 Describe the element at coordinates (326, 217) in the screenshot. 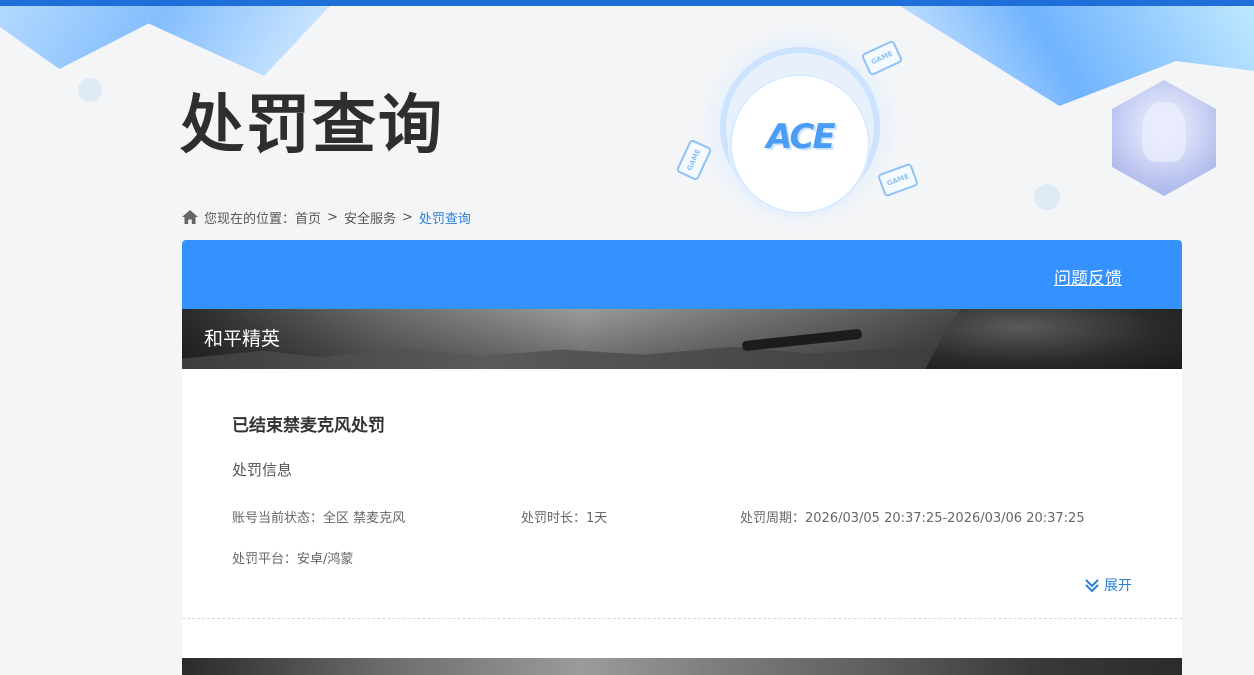

I see `breadcrumb: 您现在的位置： 首页 > 安全服务 > 处罚查询` at that location.